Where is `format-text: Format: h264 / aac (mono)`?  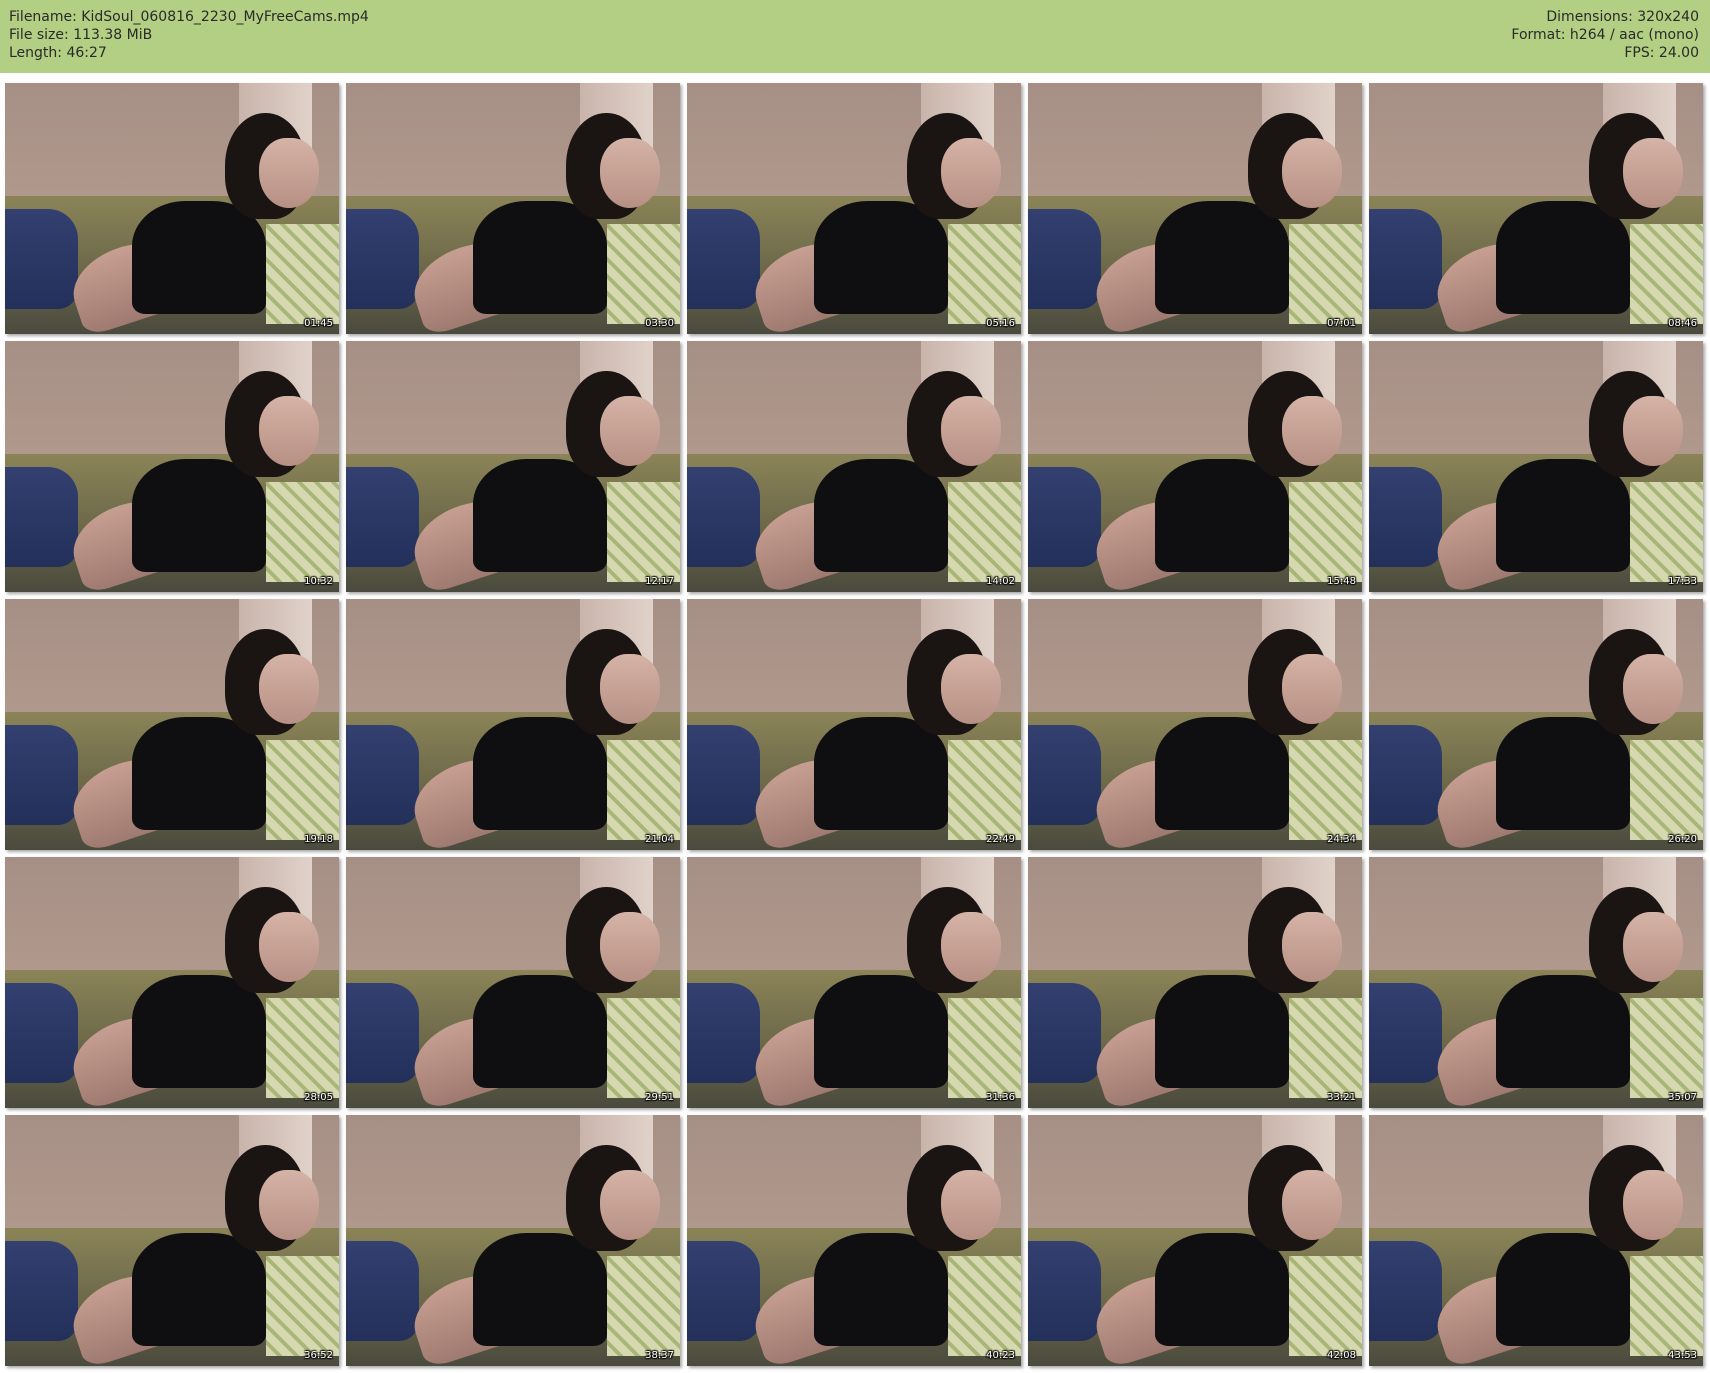
format-text: Format: h264 / aac (mono) is located at coordinates (1605, 35).